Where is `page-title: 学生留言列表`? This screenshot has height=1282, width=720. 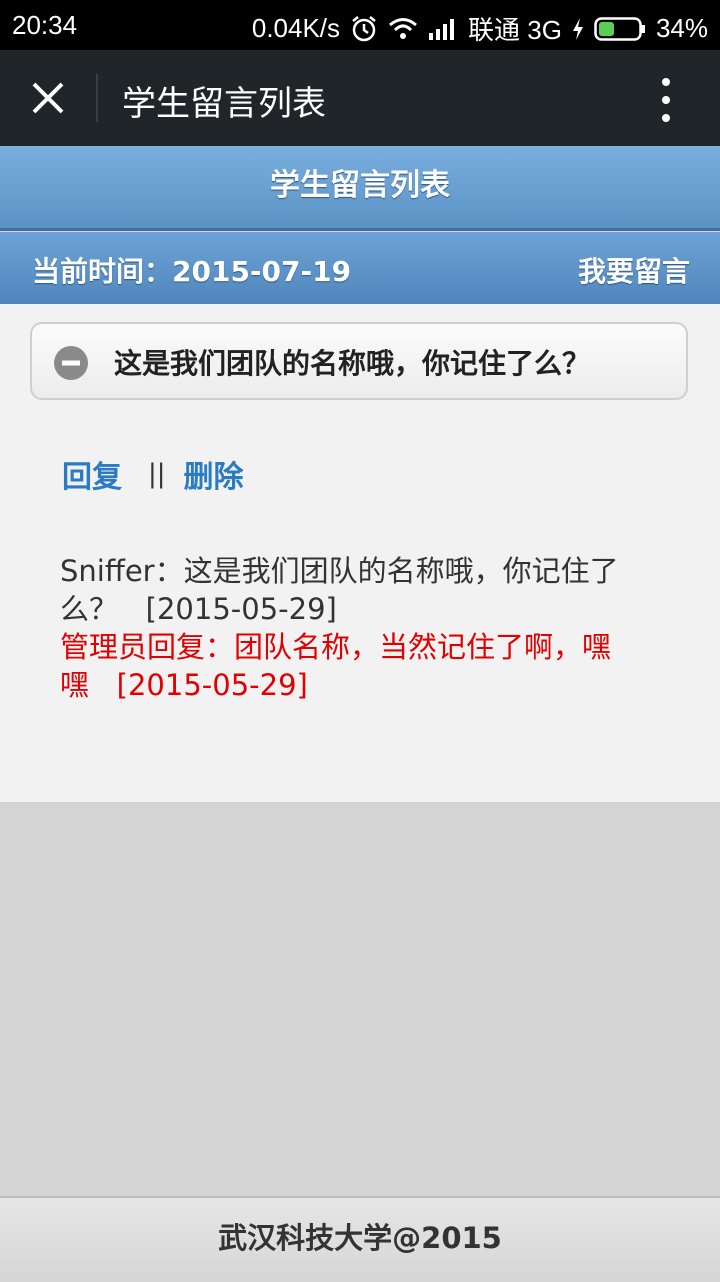 page-title: 学生留言列表 is located at coordinates (360, 188).